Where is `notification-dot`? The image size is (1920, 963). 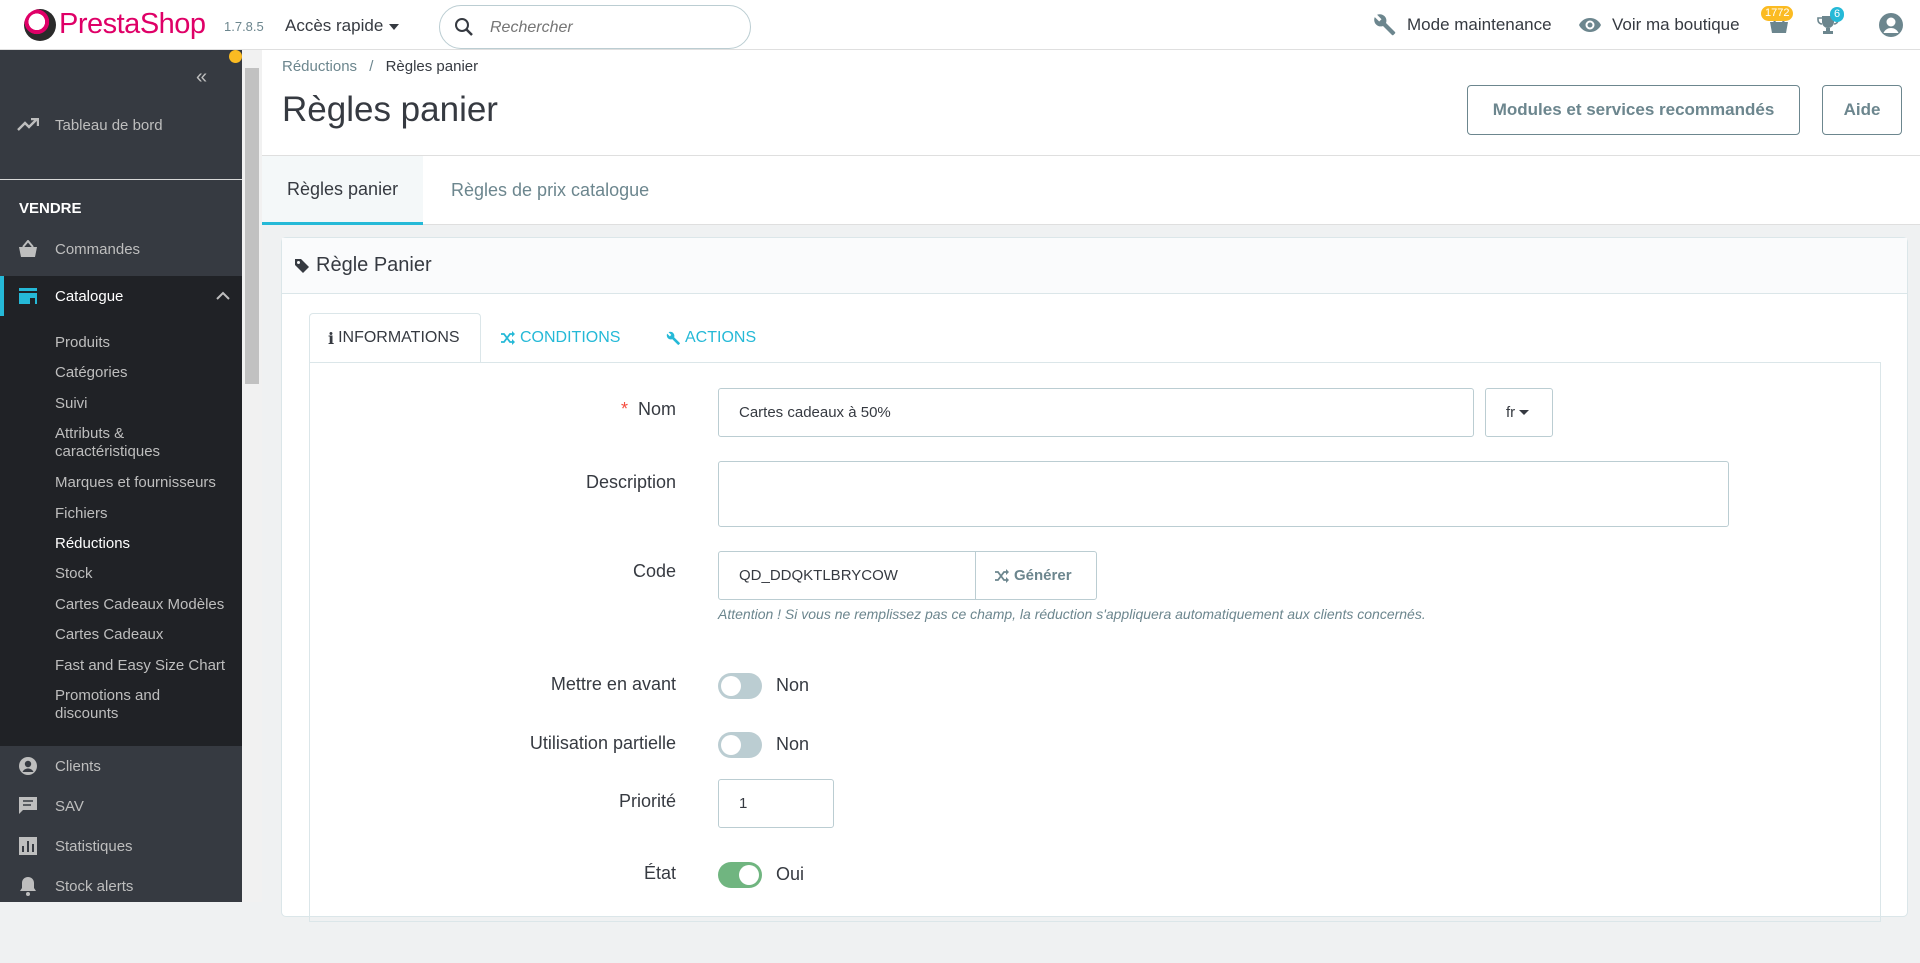
notification-dot is located at coordinates (235, 56).